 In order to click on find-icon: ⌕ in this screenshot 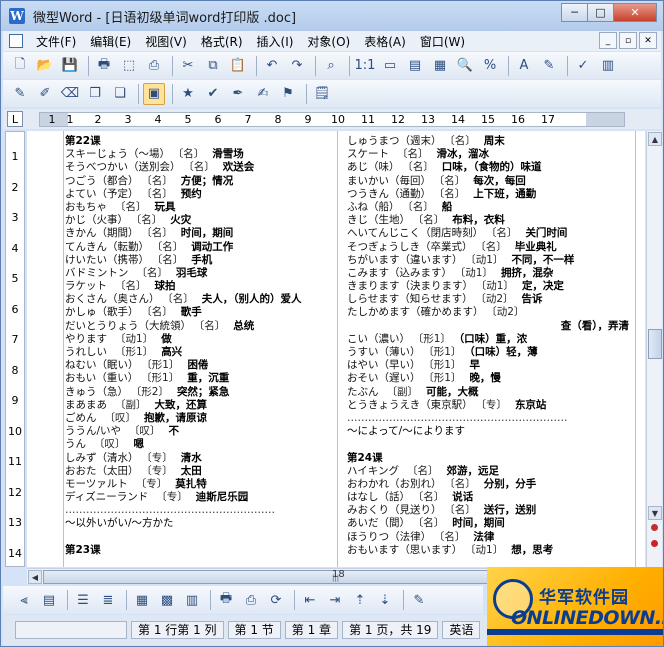, I will do `click(331, 66)`.